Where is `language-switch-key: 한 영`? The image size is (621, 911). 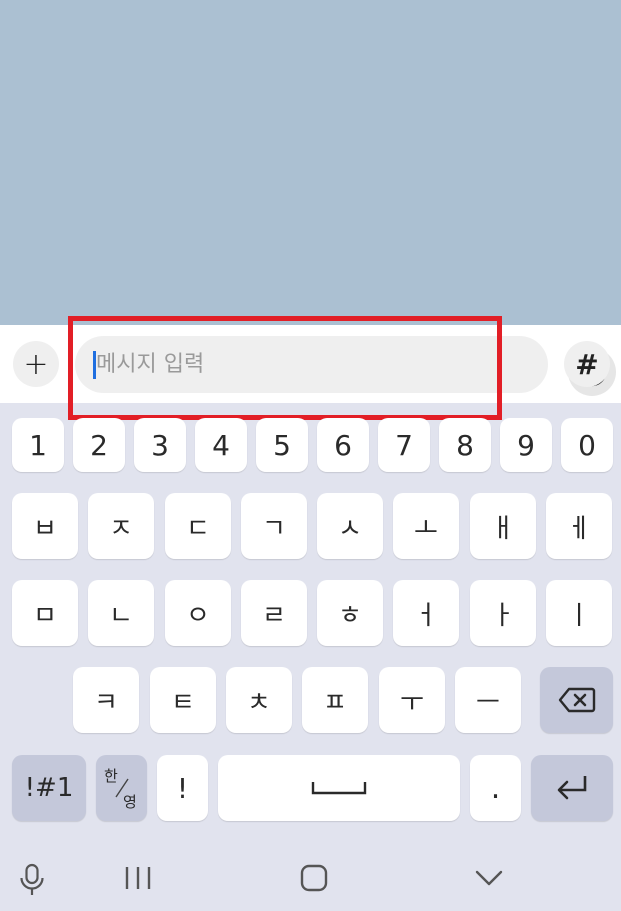
language-switch-key: 한 영 is located at coordinates (121, 788).